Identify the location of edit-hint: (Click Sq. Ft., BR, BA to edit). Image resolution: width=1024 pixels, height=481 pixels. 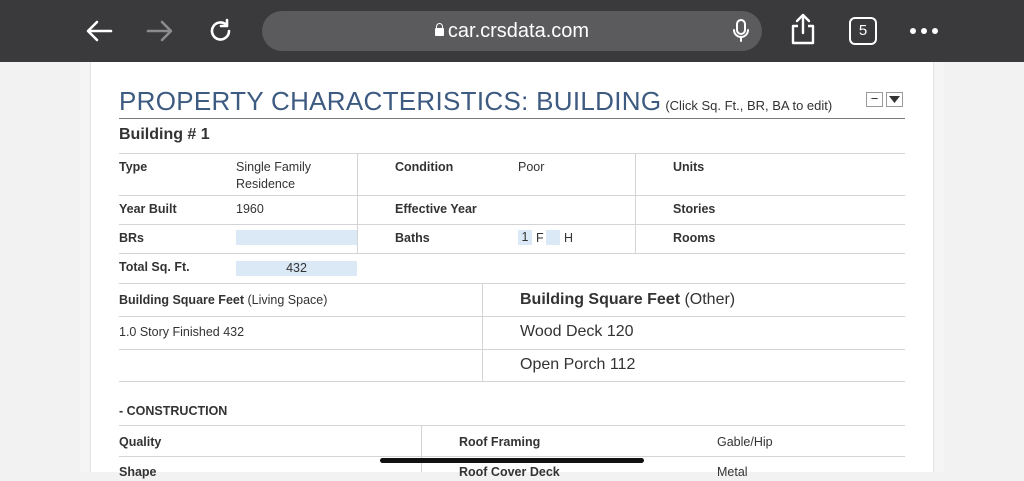
(749, 105).